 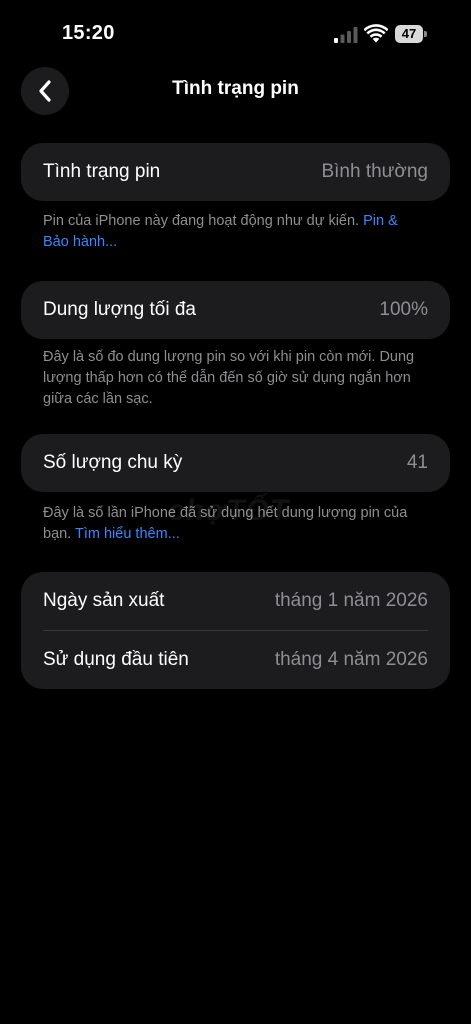 What do you see at coordinates (235, 30) in the screenshot?
I see `status-bar: 15:20 47` at bounding box center [235, 30].